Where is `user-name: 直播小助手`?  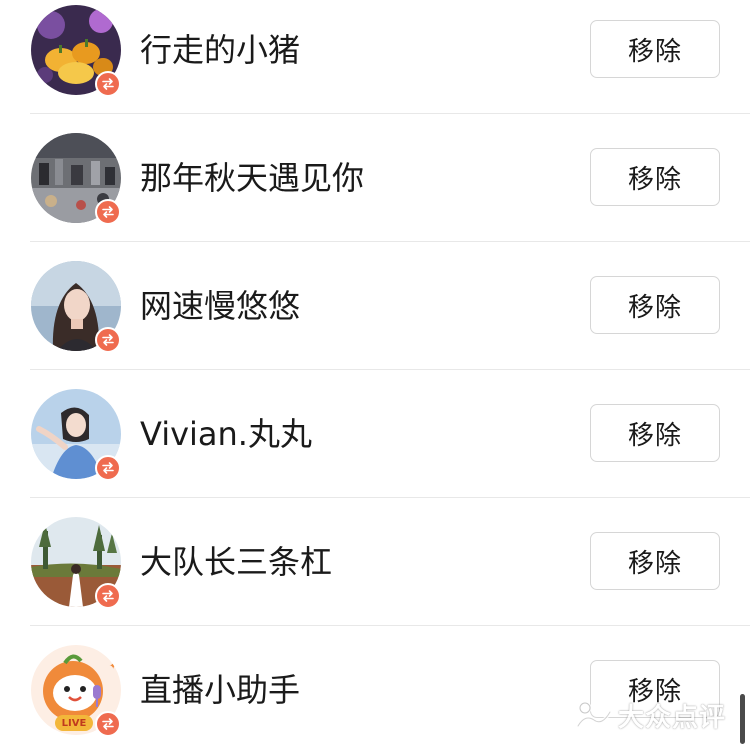 user-name: 直播小助手 is located at coordinates (220, 690).